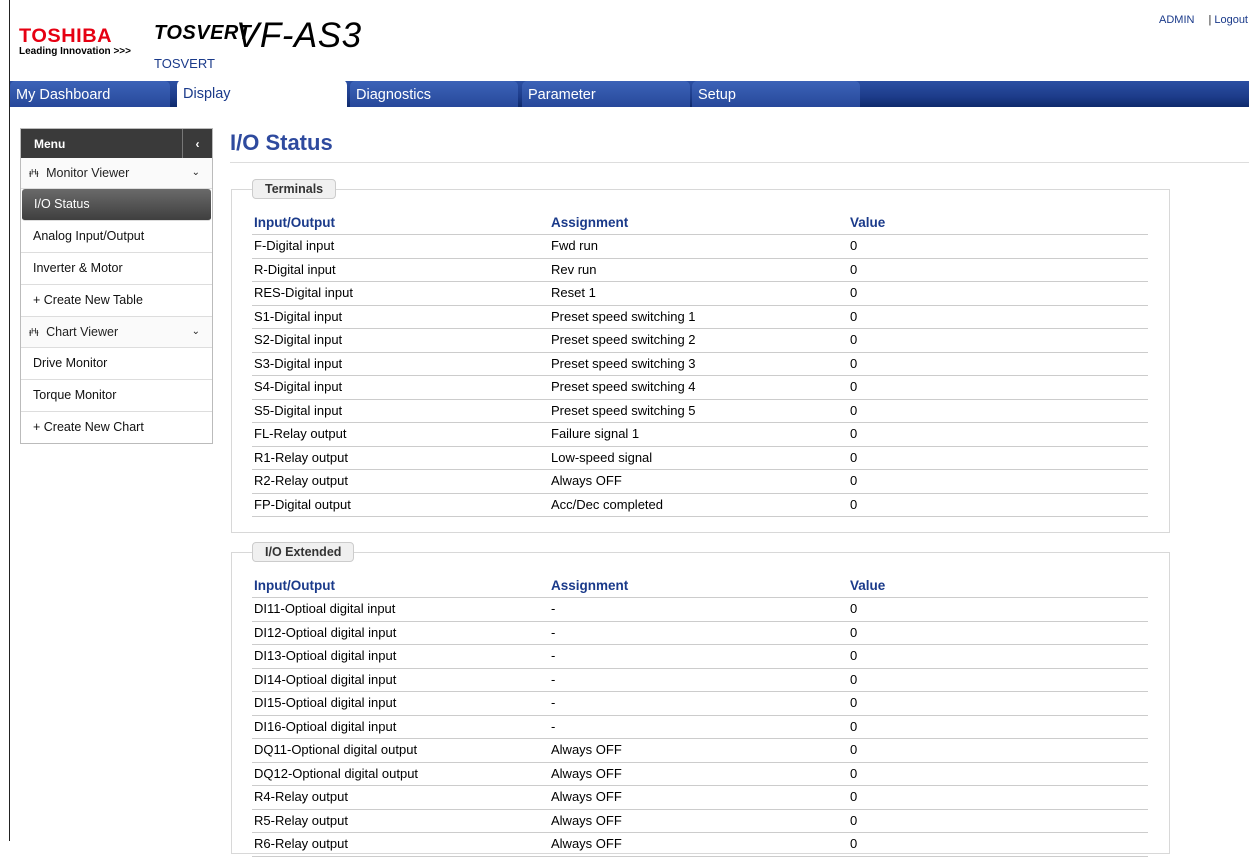 This screenshot has height=857, width=1249. What do you see at coordinates (302, 504) in the screenshot?
I see `io-name-cell: FP-Digital output` at bounding box center [302, 504].